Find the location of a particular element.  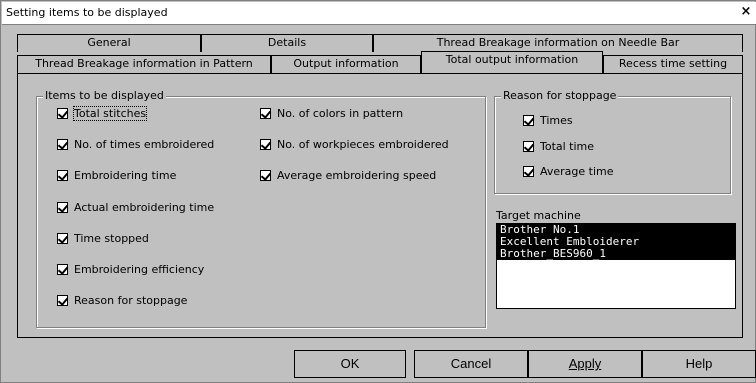

checkbox-average-time: Average time is located at coordinates (568, 171).